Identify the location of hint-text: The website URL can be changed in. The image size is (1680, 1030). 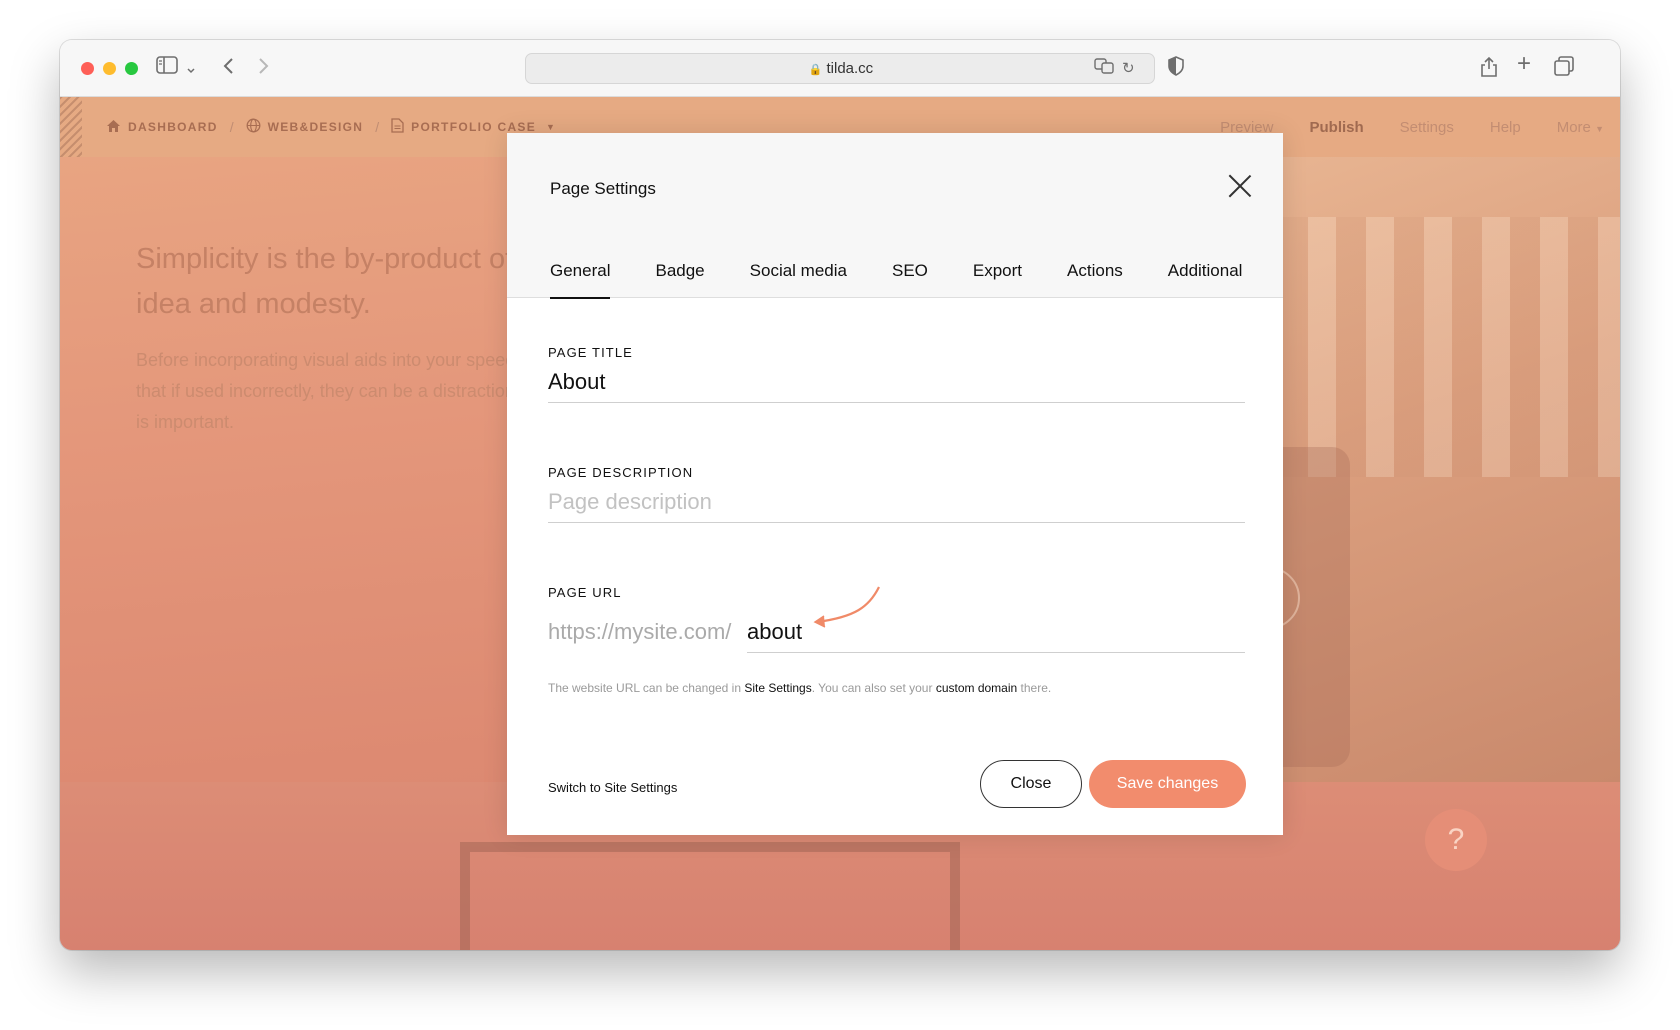
(646, 688).